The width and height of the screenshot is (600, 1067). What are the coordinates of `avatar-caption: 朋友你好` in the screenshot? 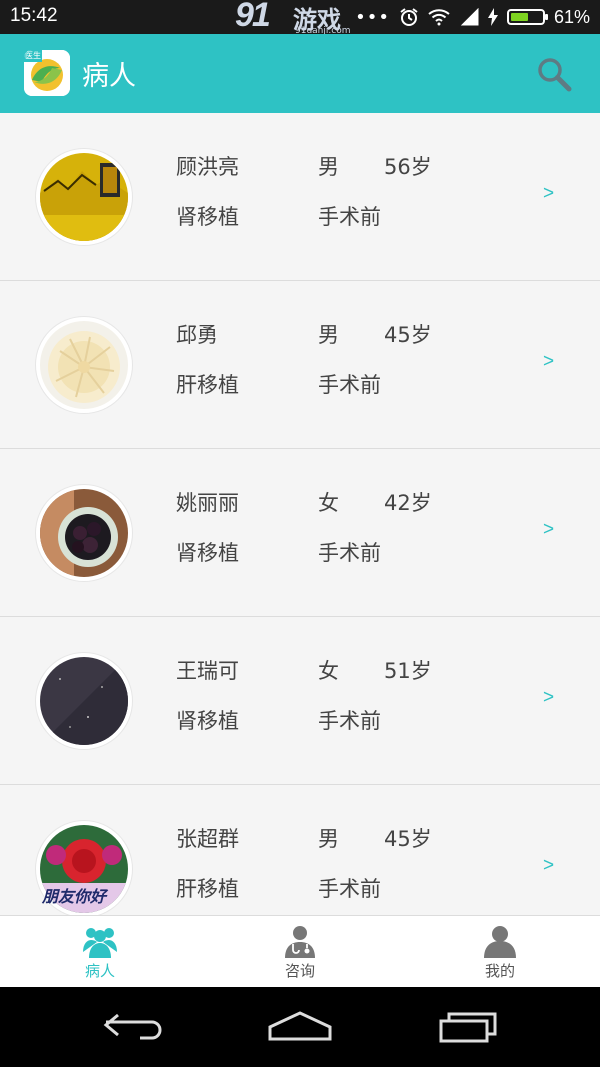 It's located at (74, 896).